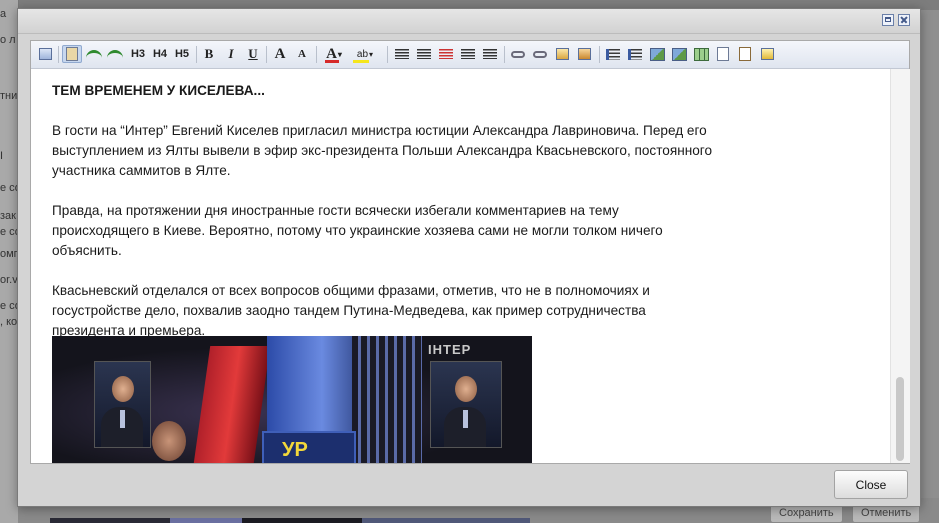 This screenshot has height=523, width=939. What do you see at coordinates (900, 266) in the screenshot?
I see `editor-scrollbar` at bounding box center [900, 266].